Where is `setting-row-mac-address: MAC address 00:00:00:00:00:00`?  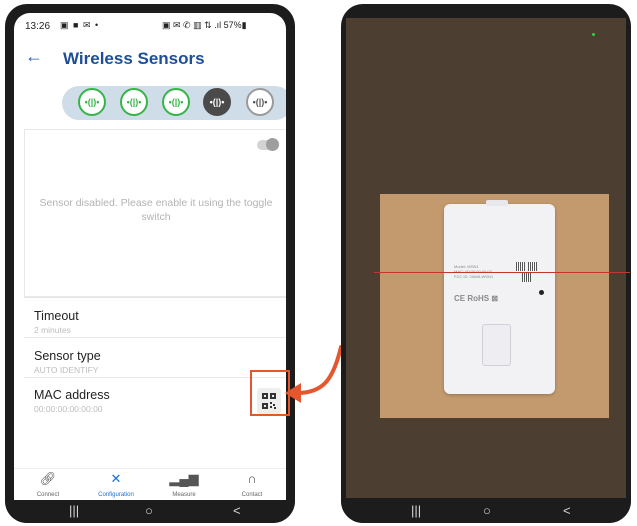 setting-row-mac-address: MAC address 00:00:00:00:00:00 is located at coordinates (155, 399).